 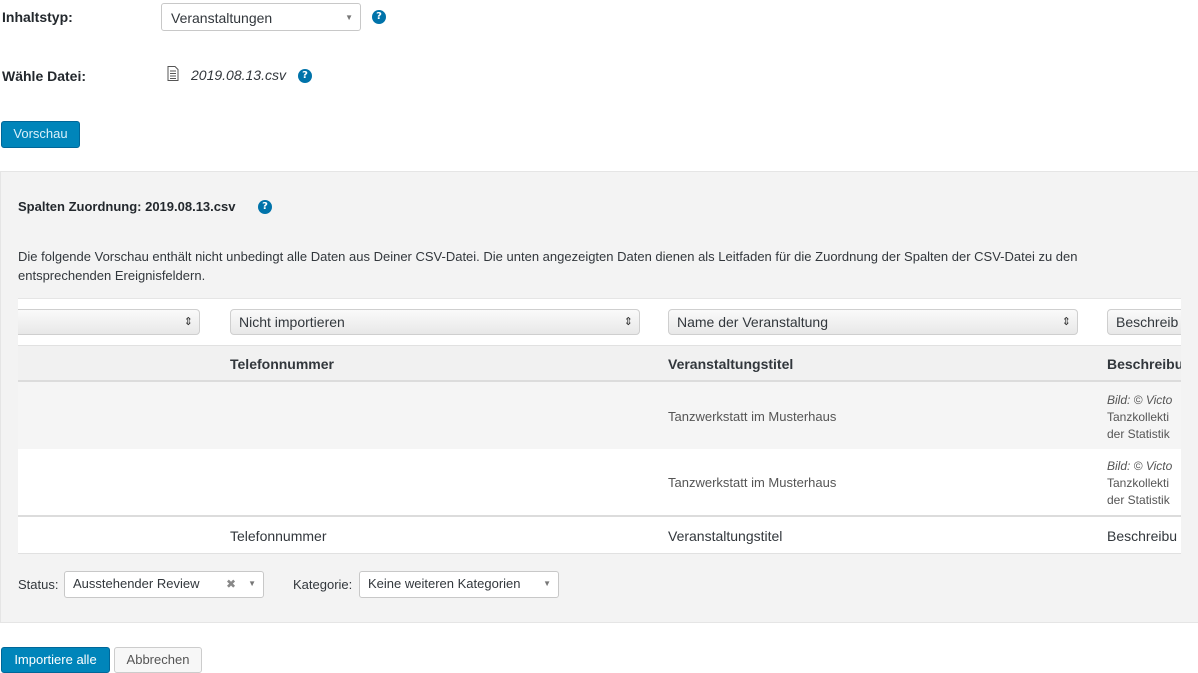 I want to click on footer-cell: Beschreibu, so click(x=1142, y=536).